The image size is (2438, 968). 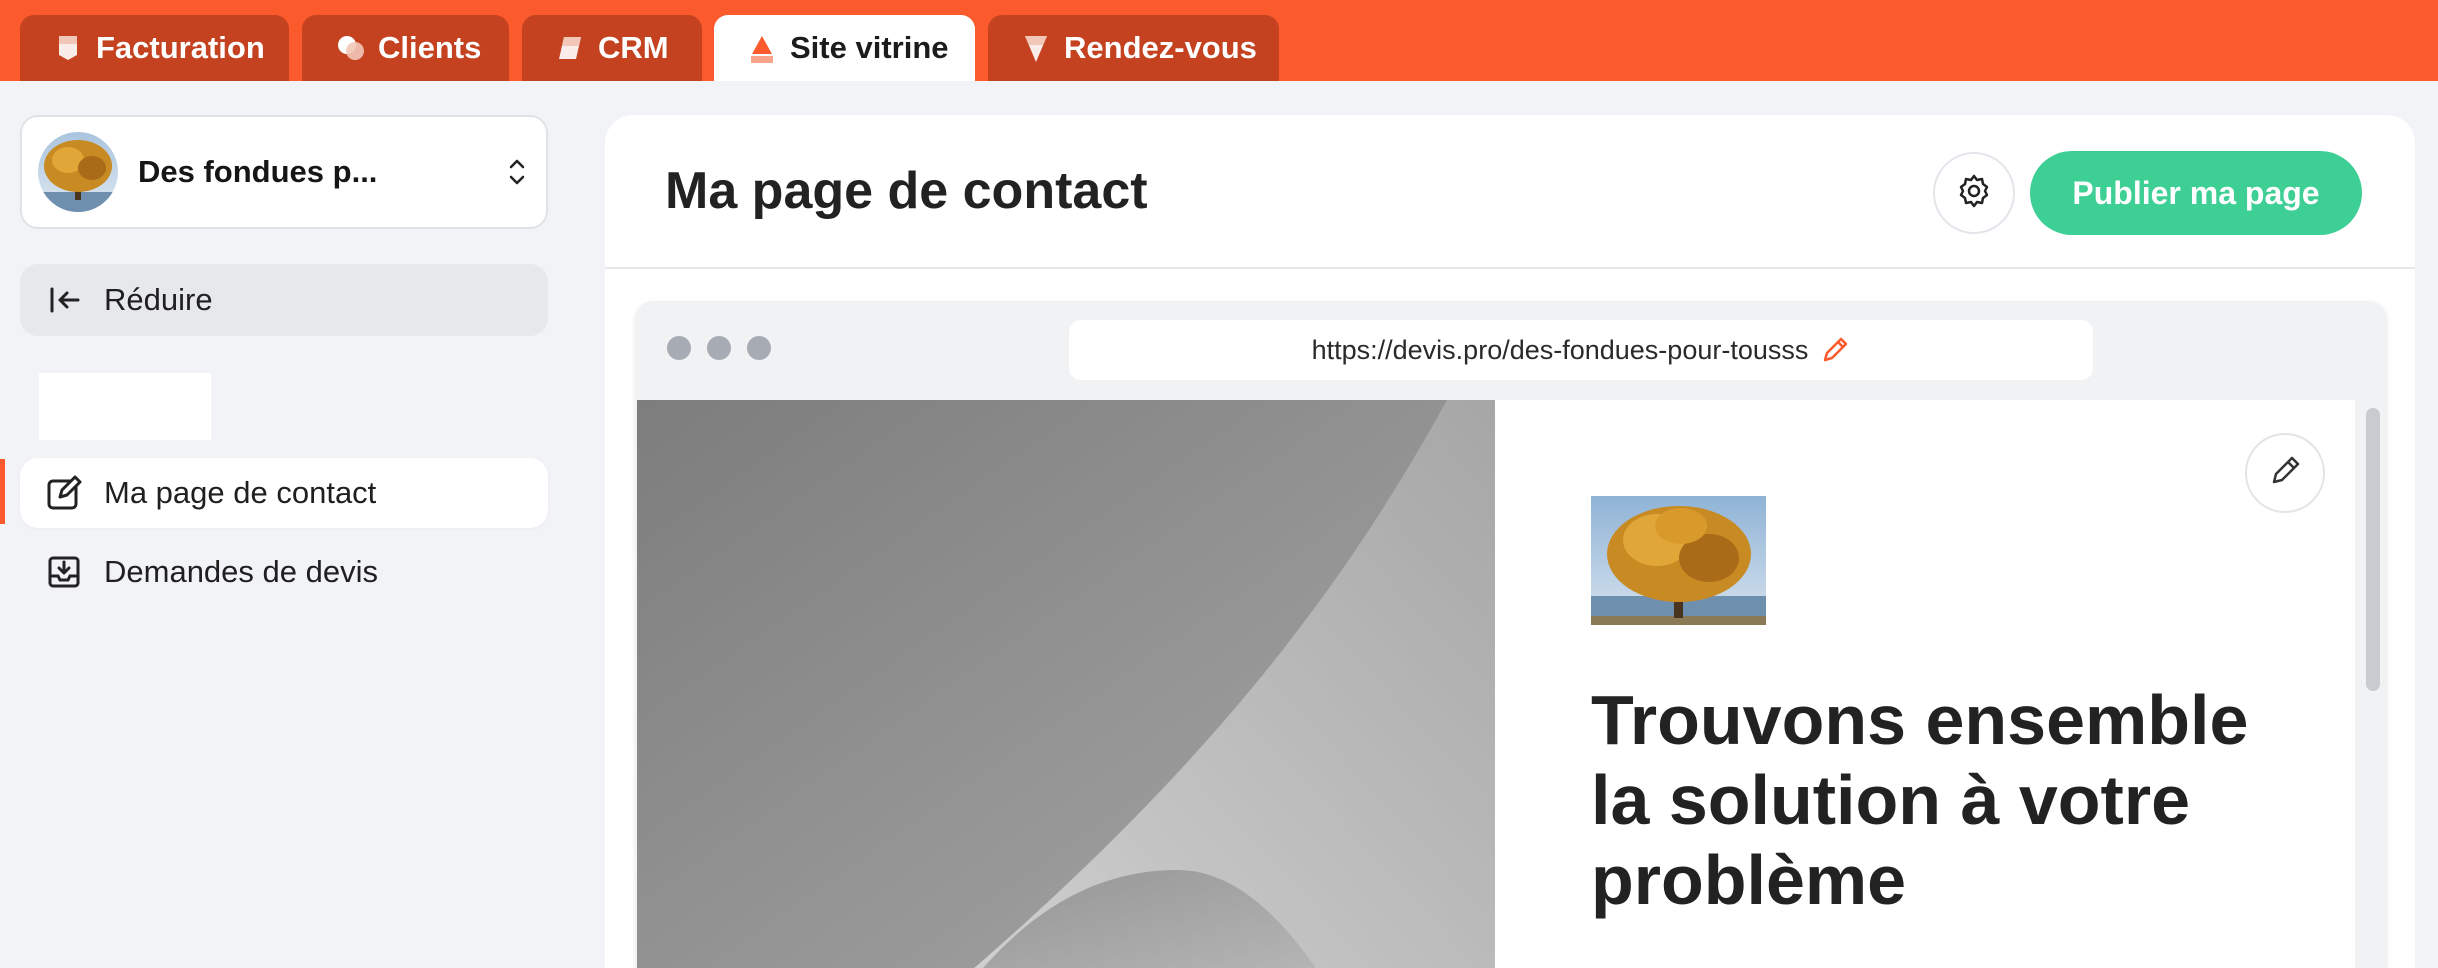 What do you see at coordinates (1678, 560) in the screenshot?
I see `business-logo-image` at bounding box center [1678, 560].